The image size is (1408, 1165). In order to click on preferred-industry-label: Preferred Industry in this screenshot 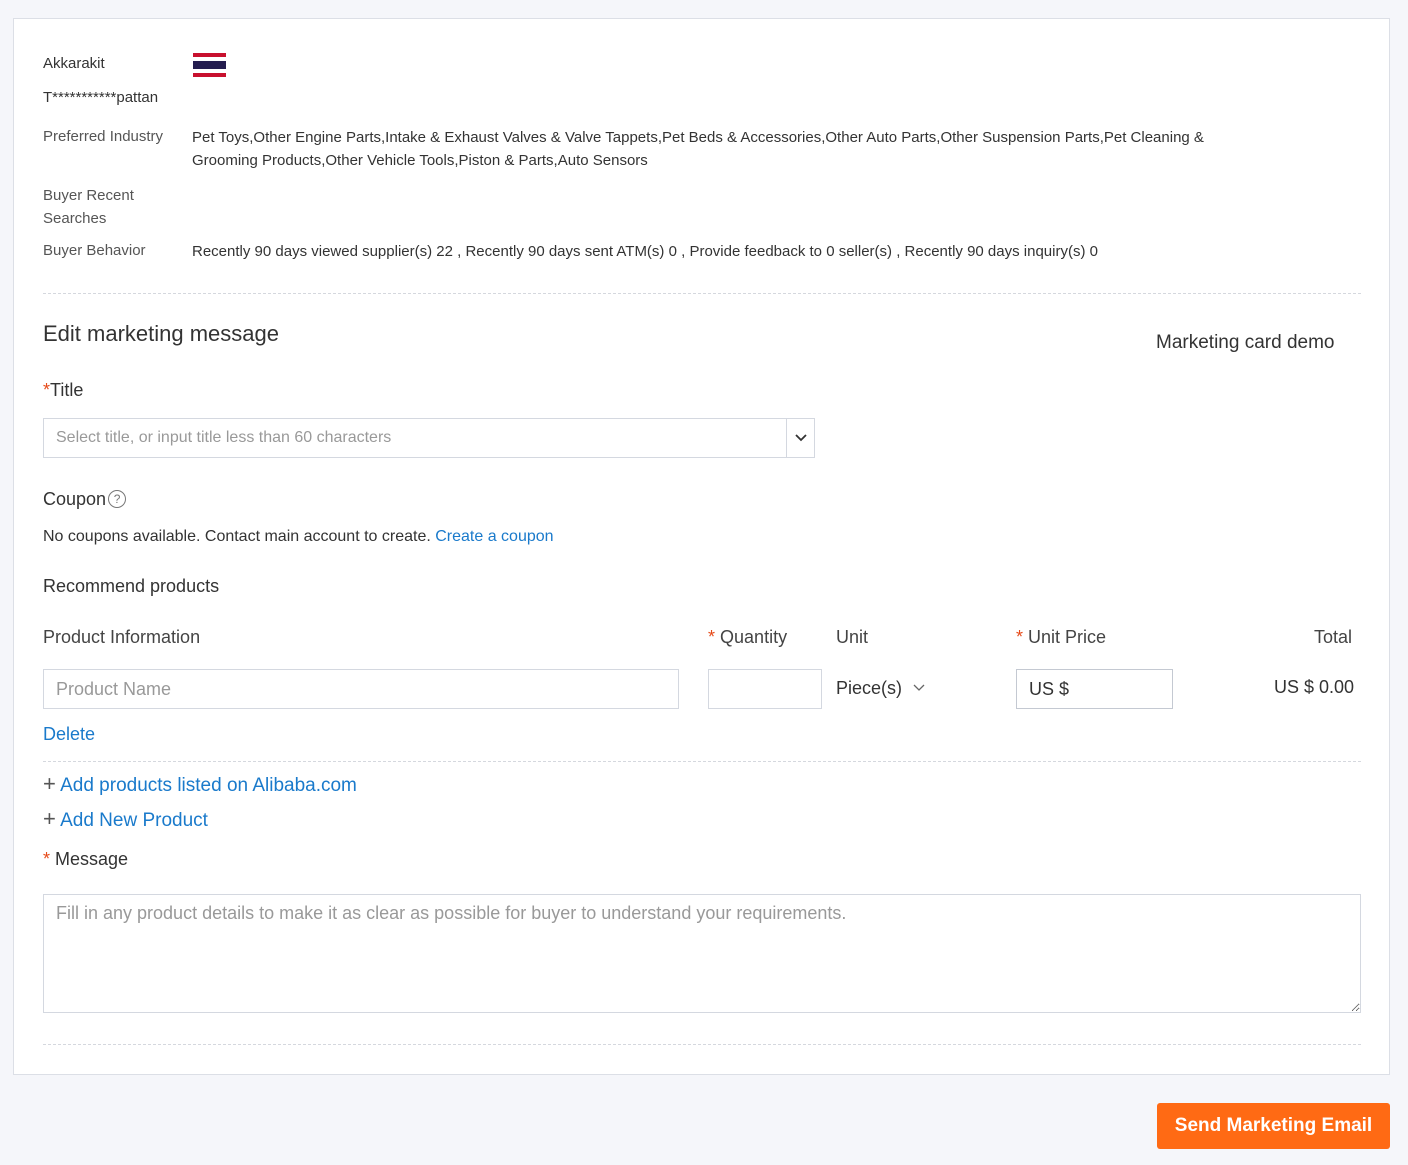, I will do `click(103, 136)`.